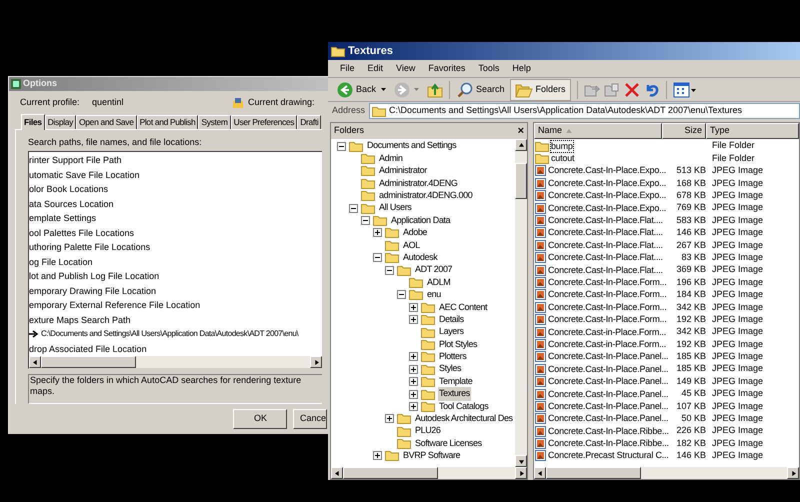  Describe the element at coordinates (175, 189) in the screenshot. I see `list-item: olor Book Locations` at that location.